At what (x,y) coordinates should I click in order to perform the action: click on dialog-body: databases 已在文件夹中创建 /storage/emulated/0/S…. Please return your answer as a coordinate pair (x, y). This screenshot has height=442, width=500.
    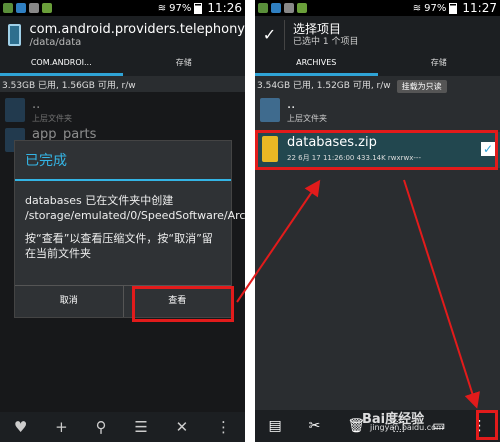
    Looking at the image, I should click on (130, 221).